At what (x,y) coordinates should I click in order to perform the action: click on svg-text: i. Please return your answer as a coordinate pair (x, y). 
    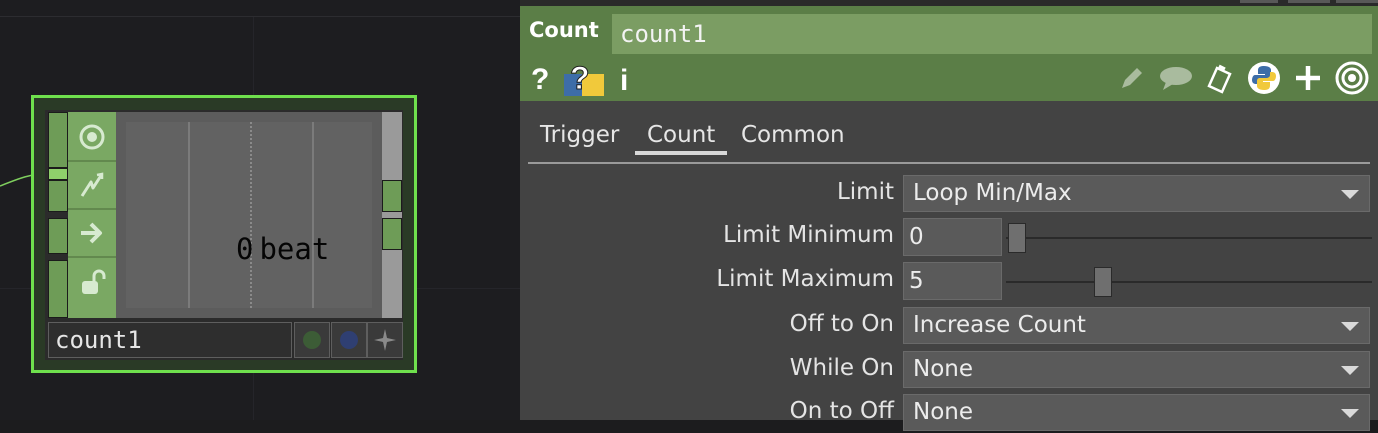
    Looking at the image, I should click on (624, 79).